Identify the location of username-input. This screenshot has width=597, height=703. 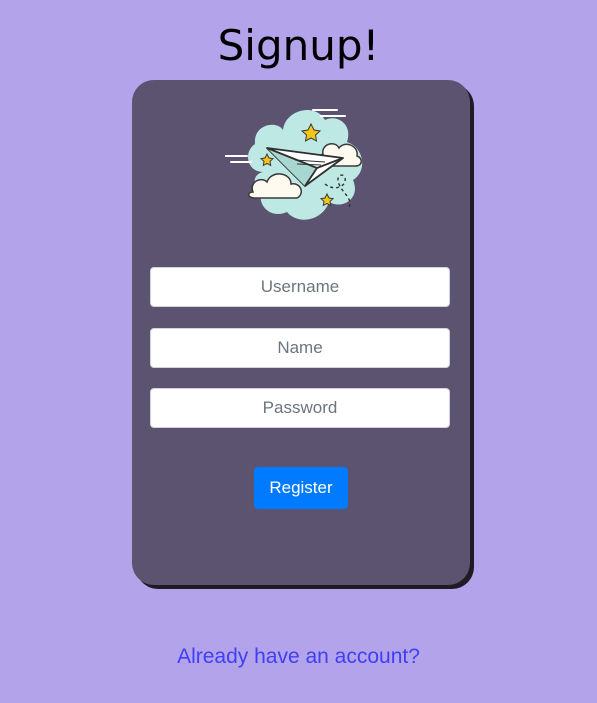
(300, 287).